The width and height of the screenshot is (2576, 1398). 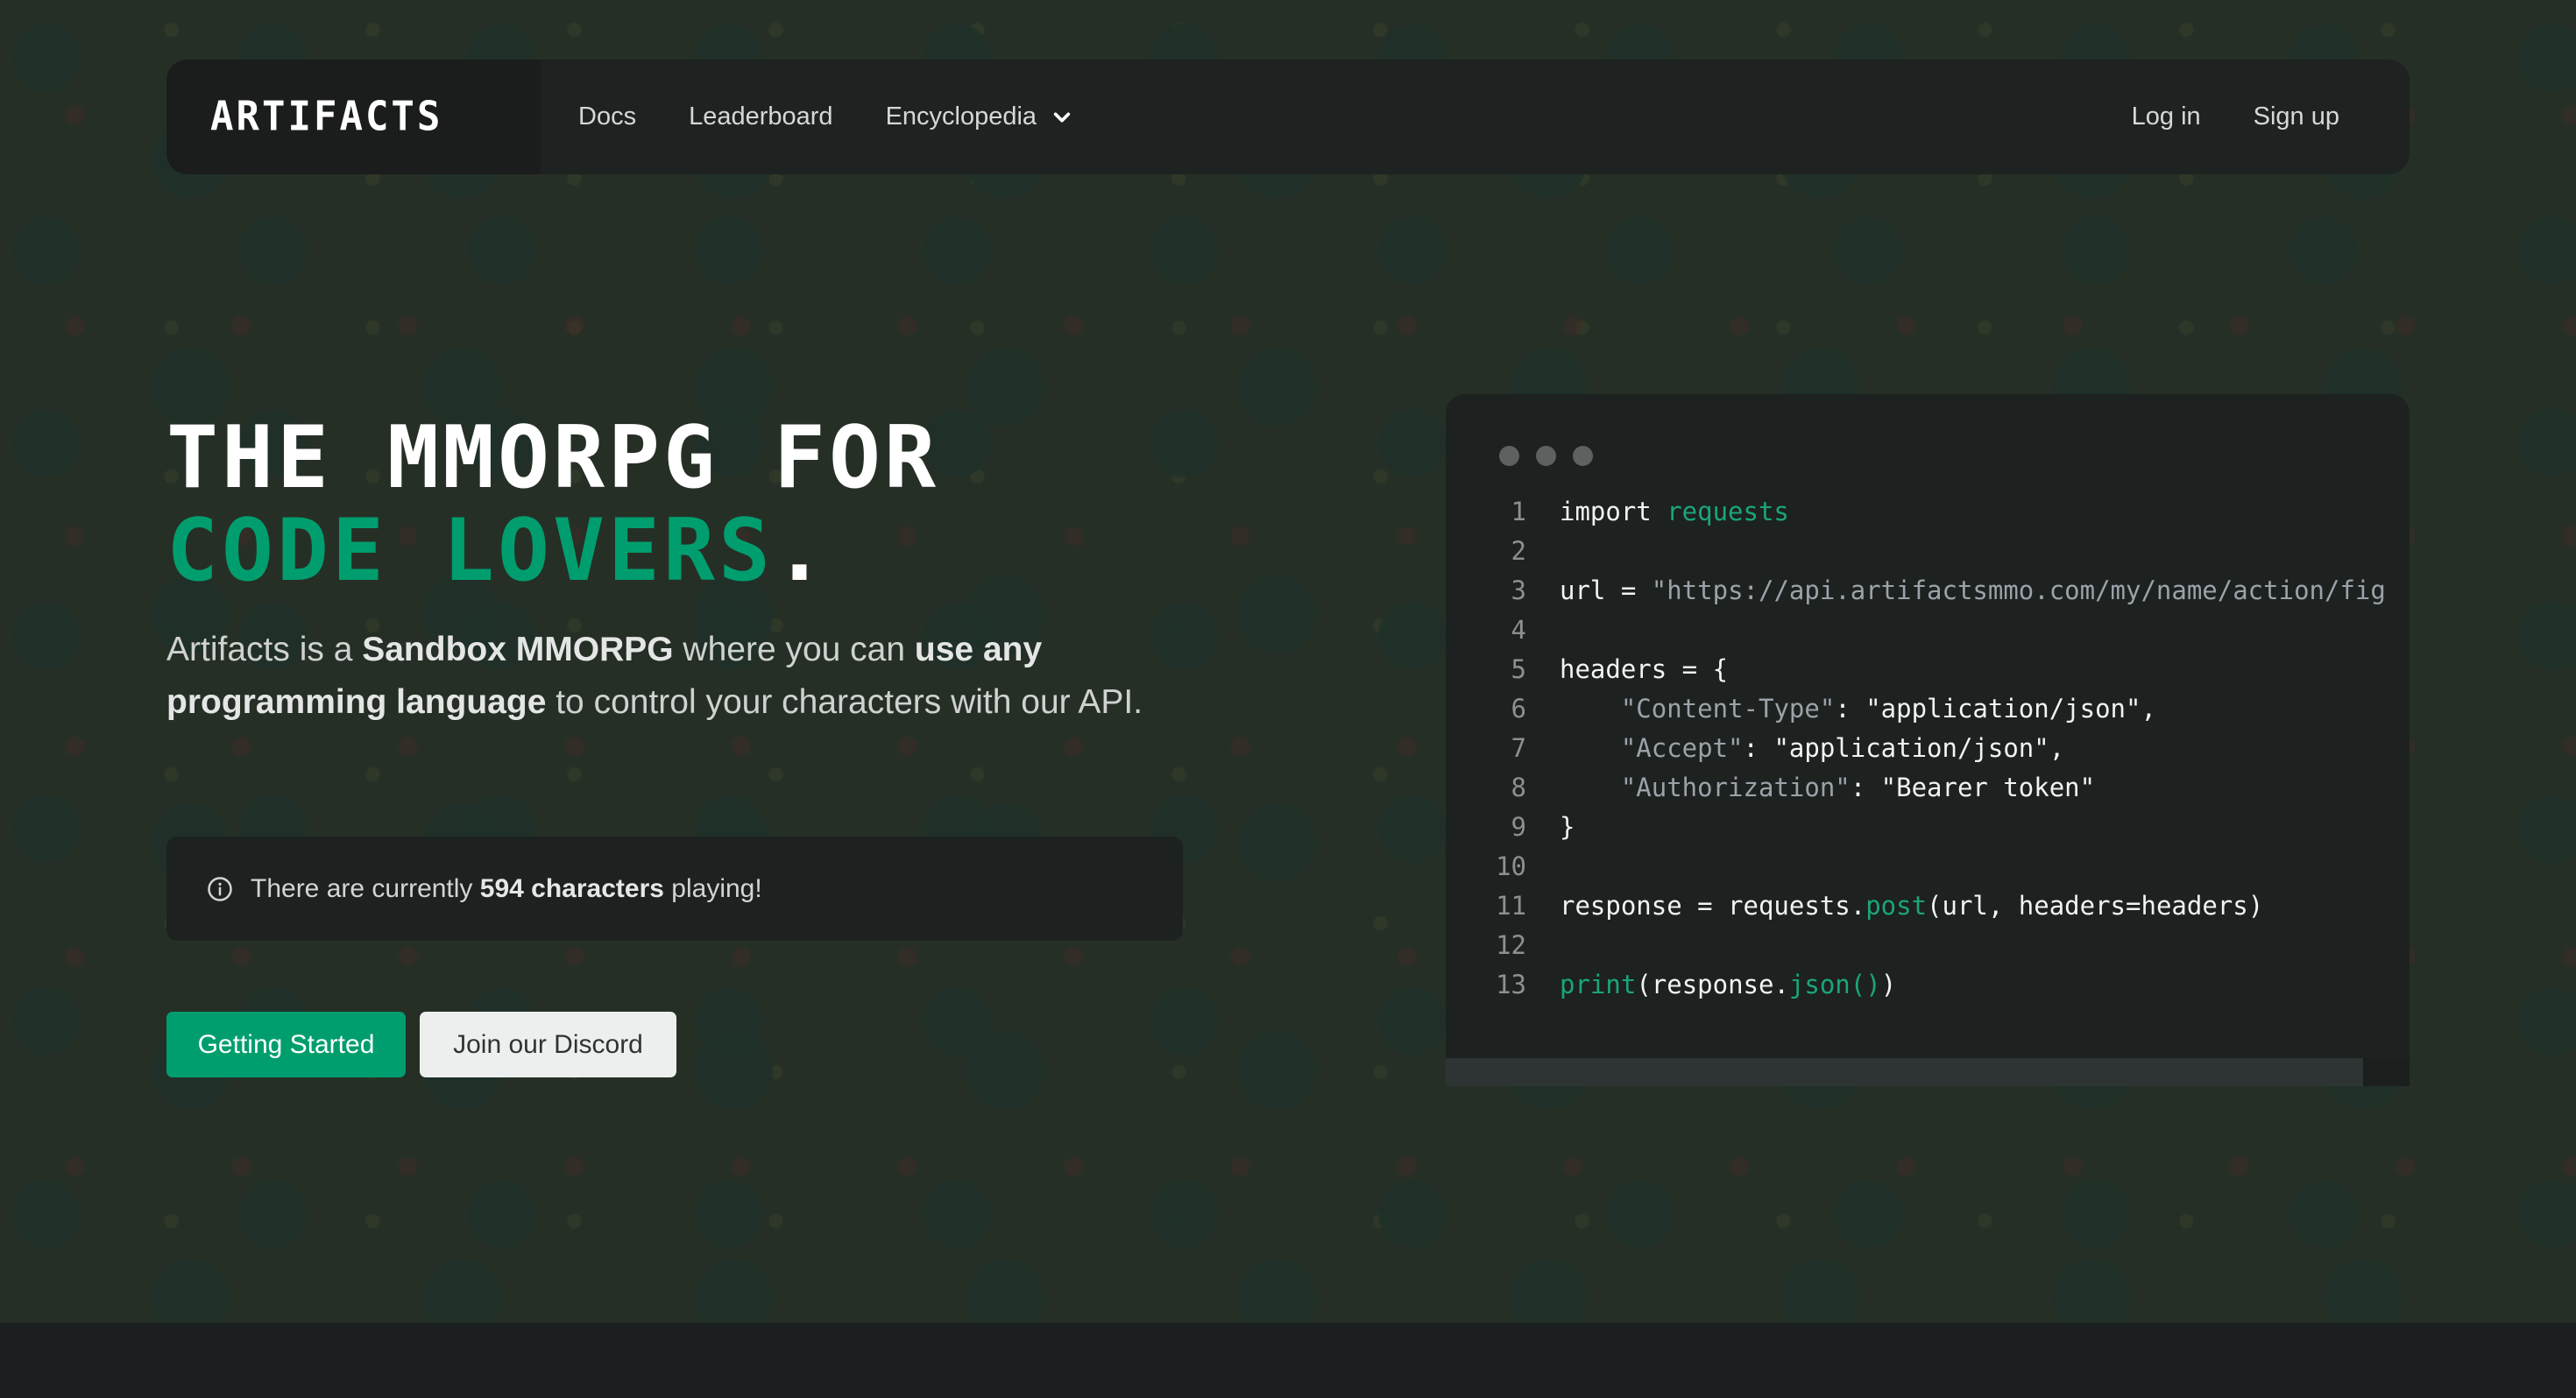 I want to click on code-token: "Authorization", so click(x=1735, y=787).